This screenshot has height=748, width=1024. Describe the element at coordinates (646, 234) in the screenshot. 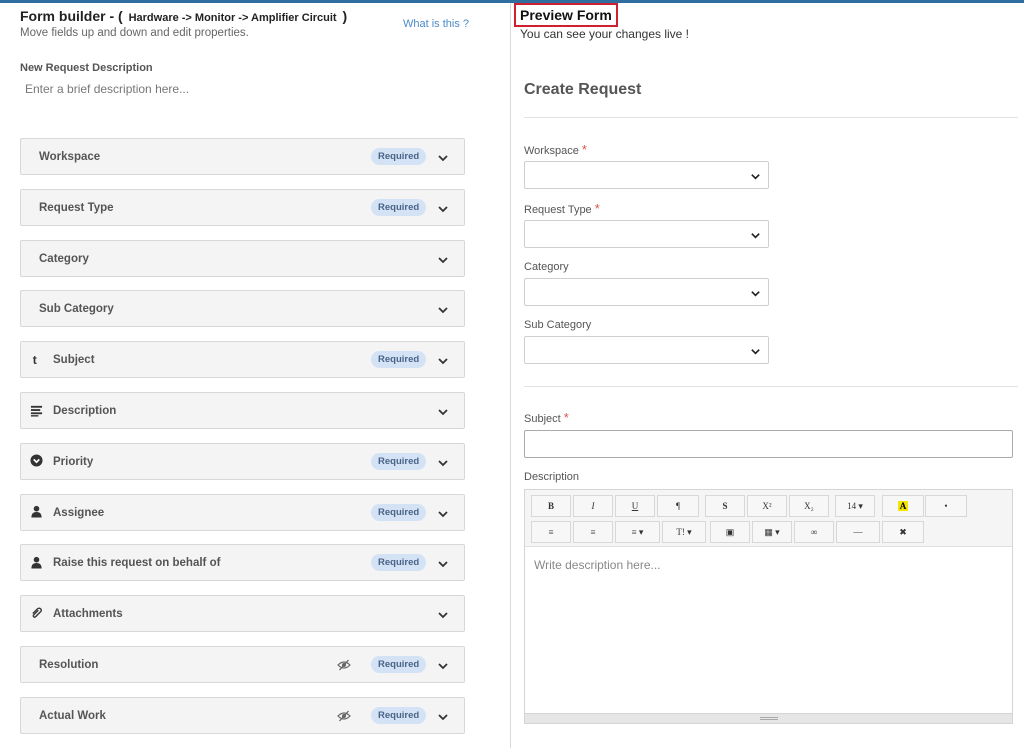

I see `request-type-select` at that location.